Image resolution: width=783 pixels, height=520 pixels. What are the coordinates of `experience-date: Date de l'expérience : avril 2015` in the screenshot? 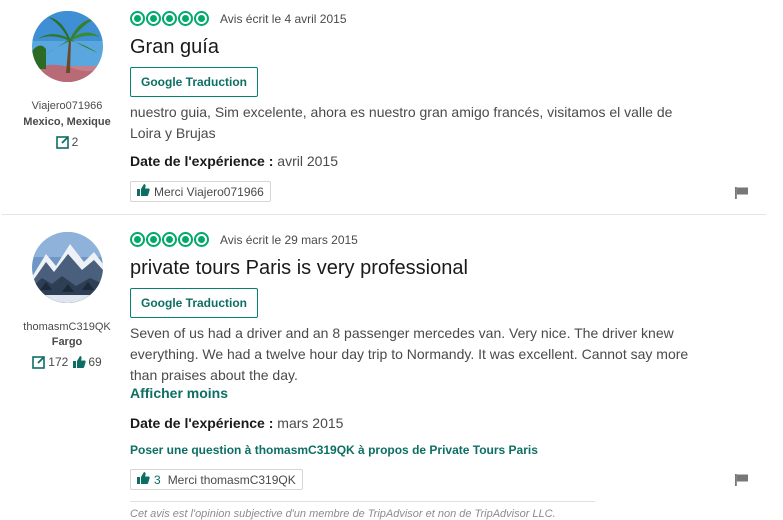 It's located at (234, 161).